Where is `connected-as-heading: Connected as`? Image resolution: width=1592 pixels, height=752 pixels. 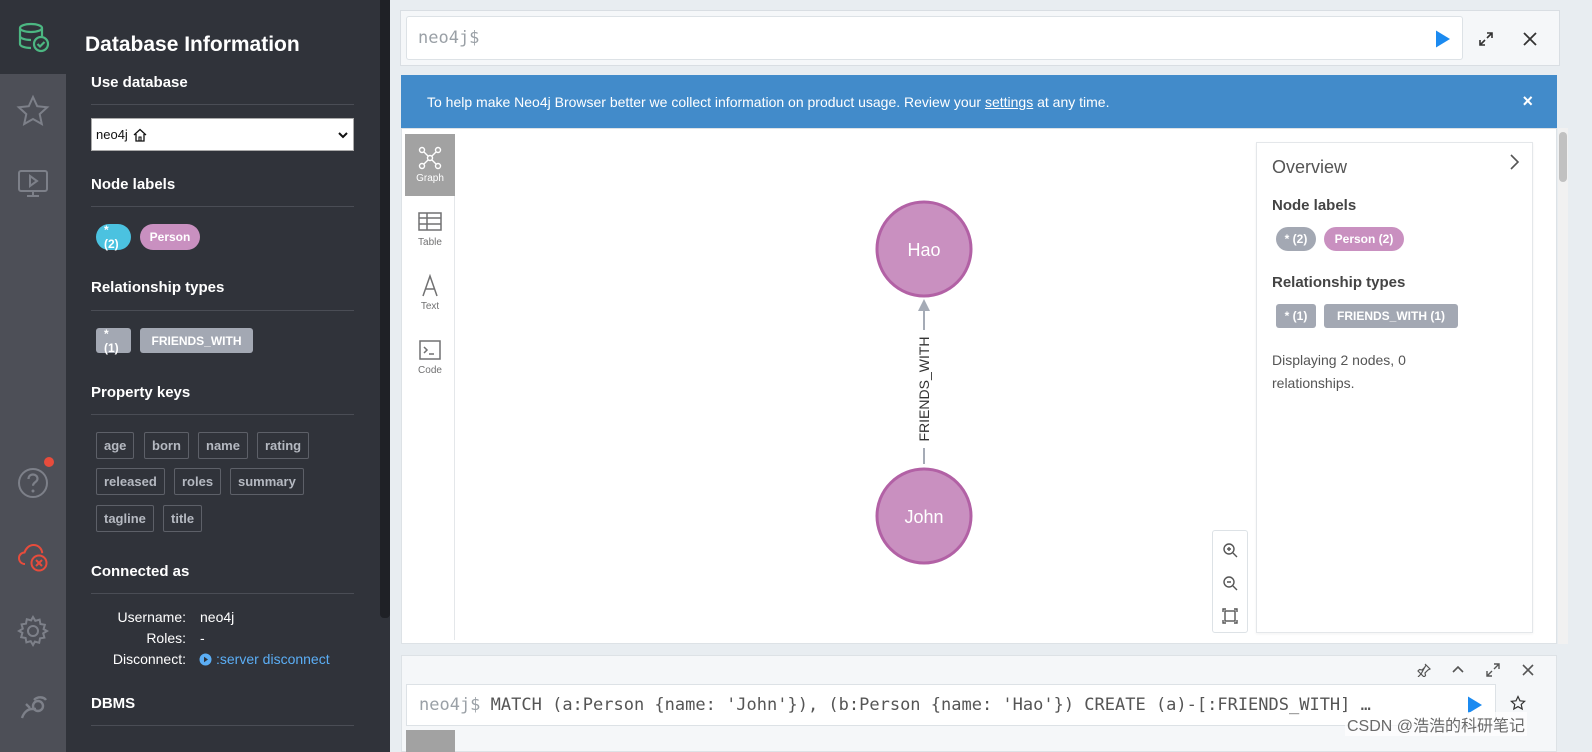
connected-as-heading: Connected as is located at coordinates (140, 571).